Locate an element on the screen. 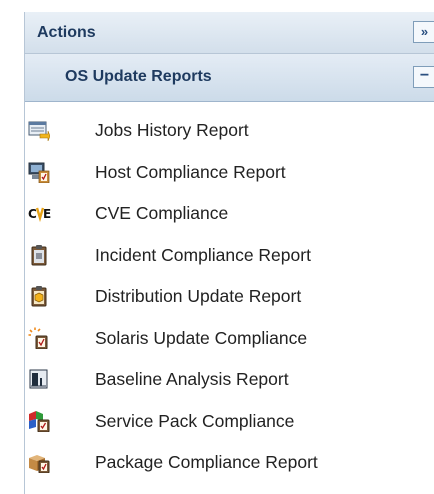 The image size is (434, 494). list-item-service-pack-compliance: Service Pack Compliance is located at coordinates (229, 422).